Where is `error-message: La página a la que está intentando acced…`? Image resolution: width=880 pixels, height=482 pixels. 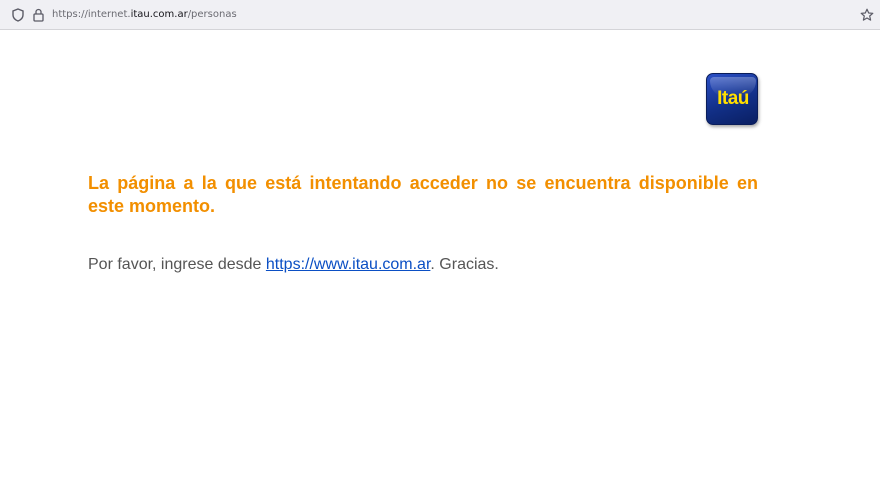
error-message: La página a la que está intentando acced… is located at coordinates (423, 194).